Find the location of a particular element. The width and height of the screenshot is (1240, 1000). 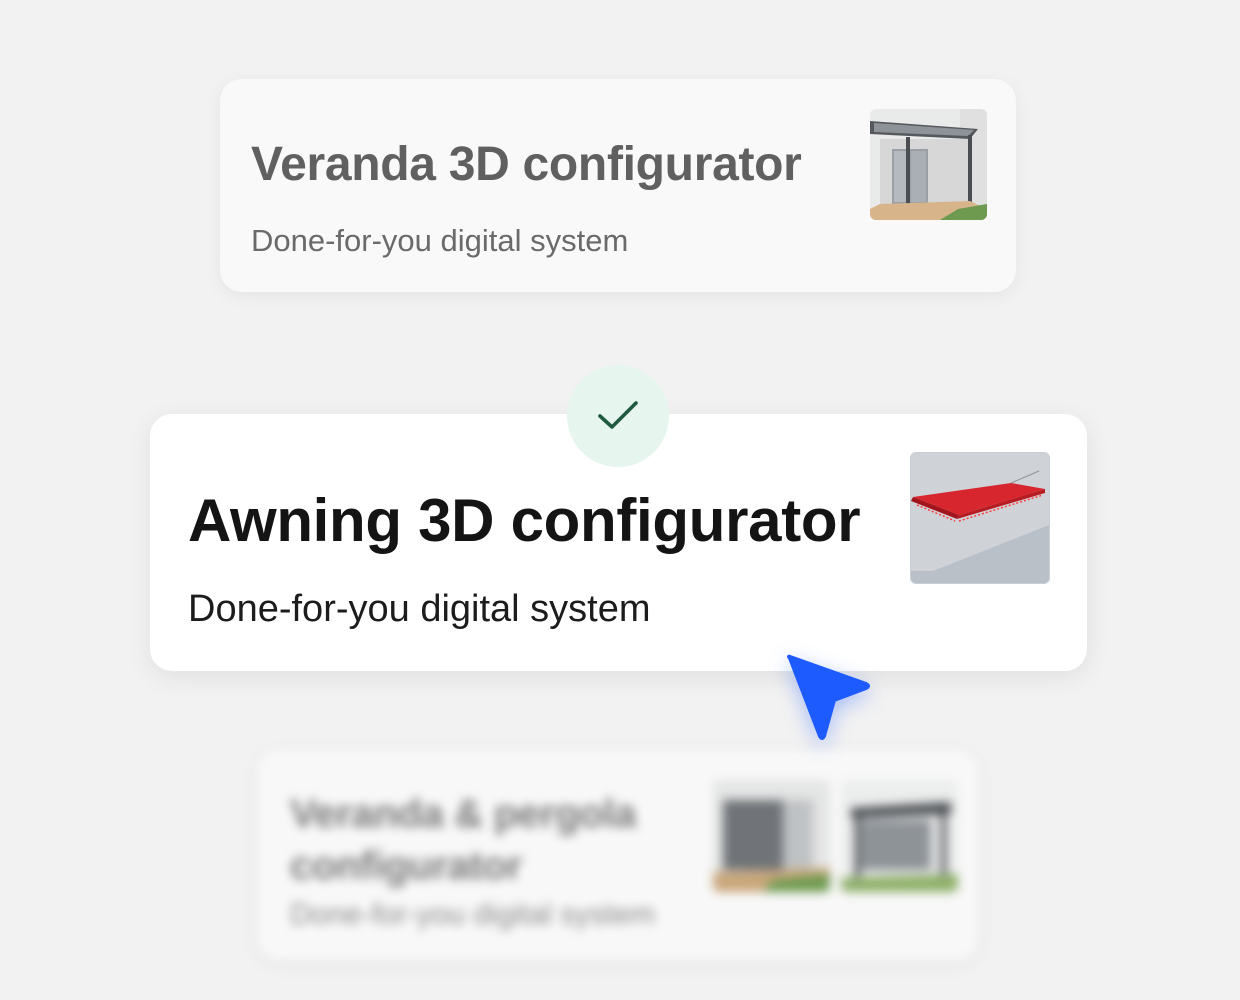

veranda-thumbnail is located at coordinates (928, 164).